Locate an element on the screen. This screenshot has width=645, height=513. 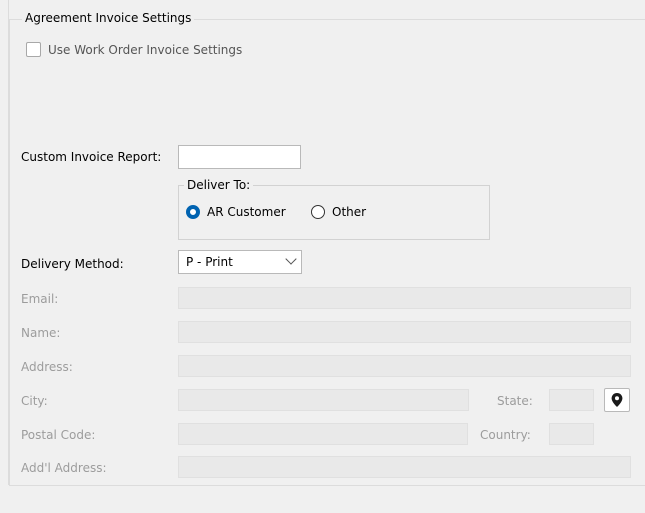
group-title: Agreement Invoice Settings is located at coordinates (108, 18).